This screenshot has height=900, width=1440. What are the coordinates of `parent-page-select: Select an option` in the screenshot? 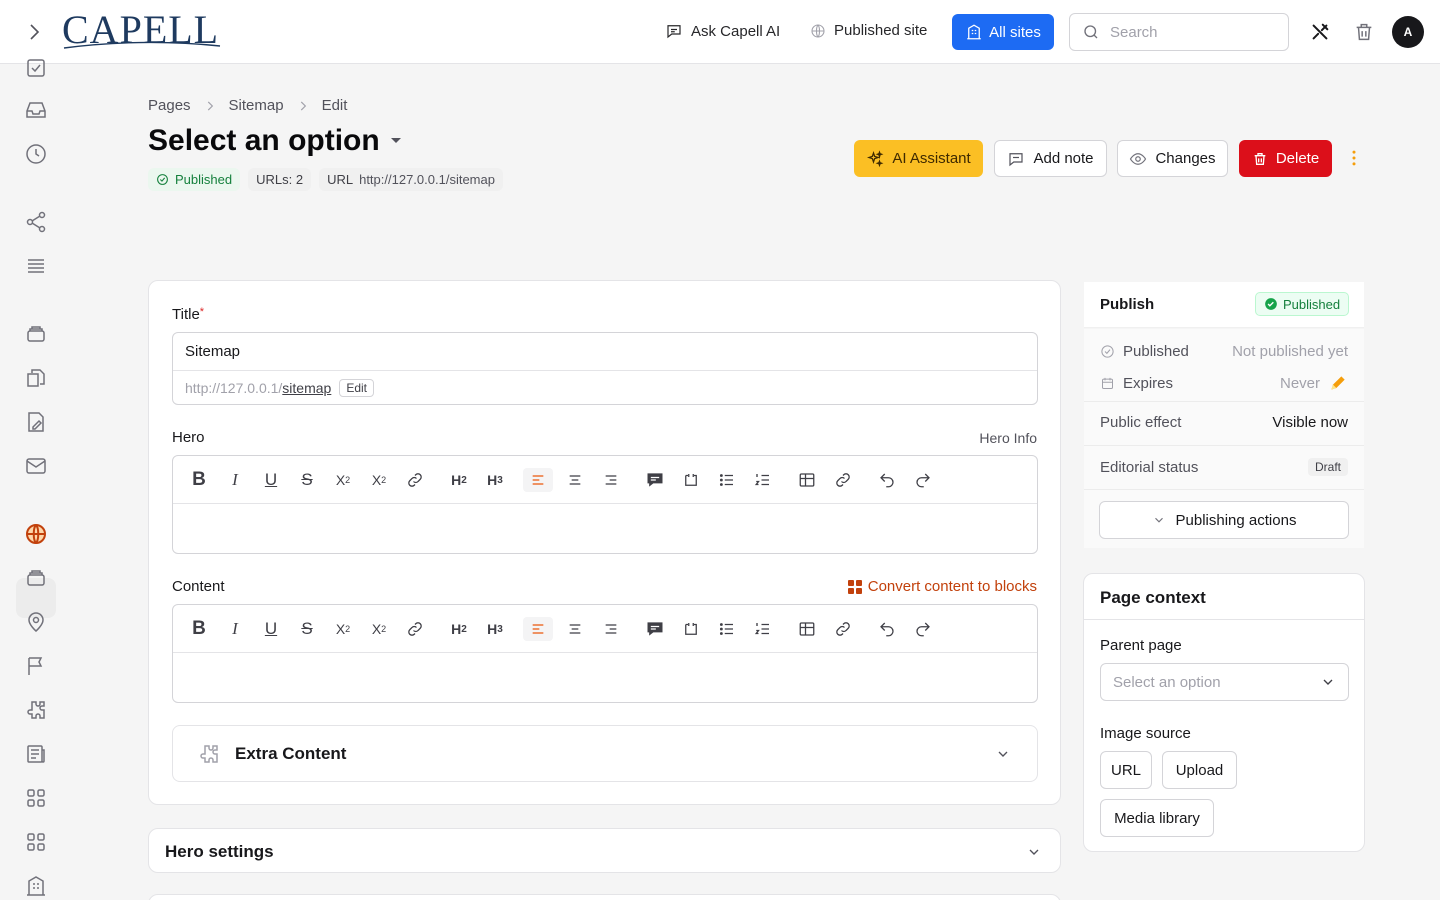 It's located at (1224, 682).